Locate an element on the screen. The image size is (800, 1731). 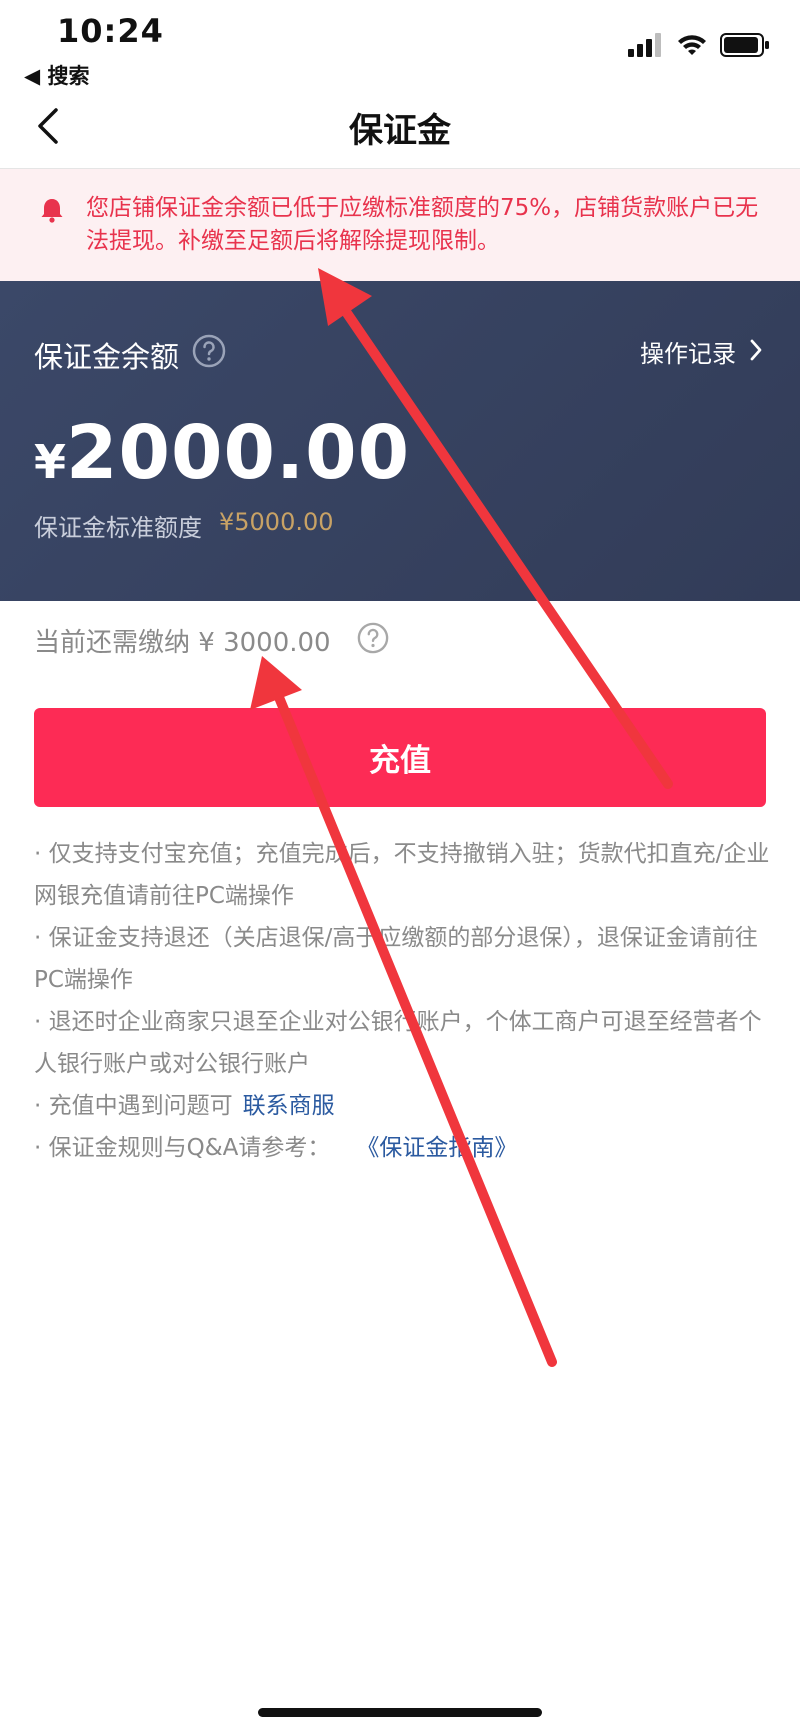
note-item: · 保证金规则与Q&A请参考： 《保证金指南》 is located at coordinates (403, 1148).